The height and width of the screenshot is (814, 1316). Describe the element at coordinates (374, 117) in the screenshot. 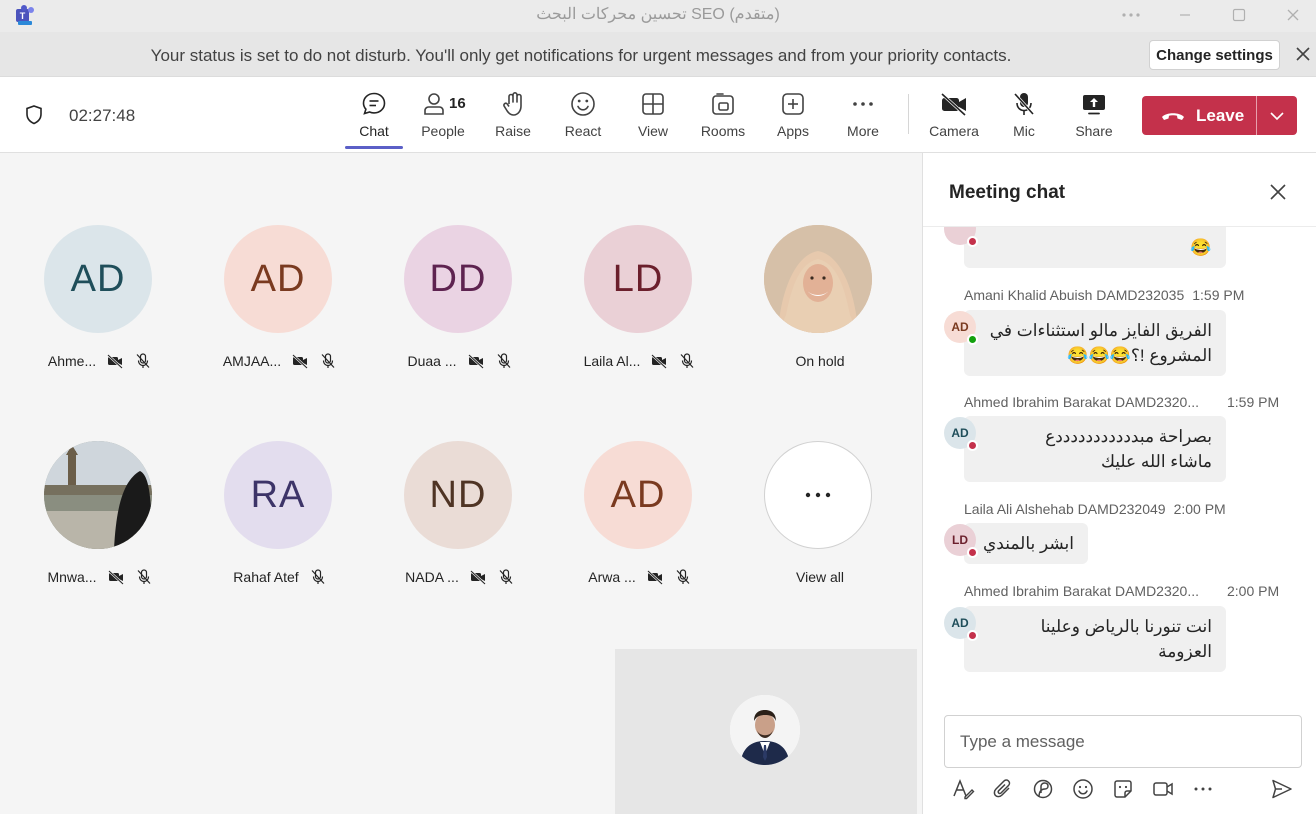

I see `chat-button: Chat` at that location.